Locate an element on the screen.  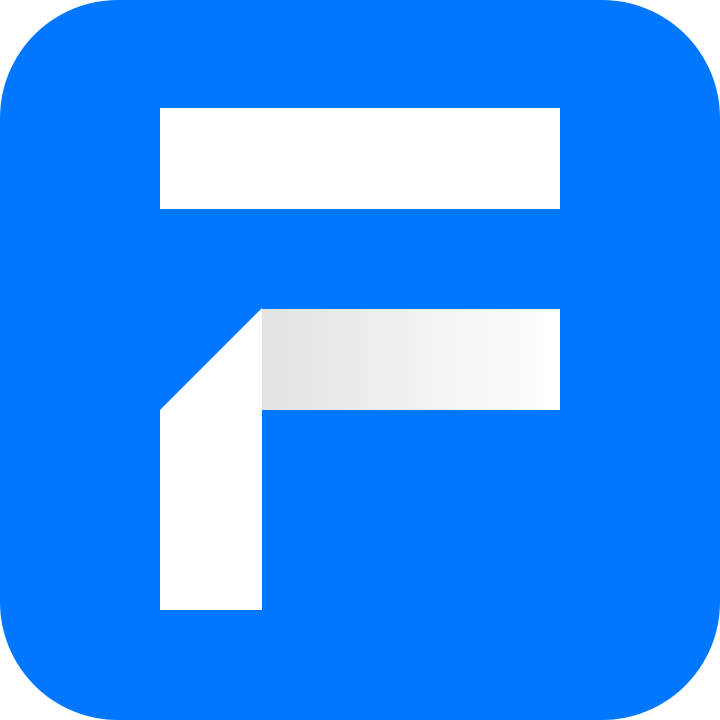
logo-f-top-bar is located at coordinates (360, 158).